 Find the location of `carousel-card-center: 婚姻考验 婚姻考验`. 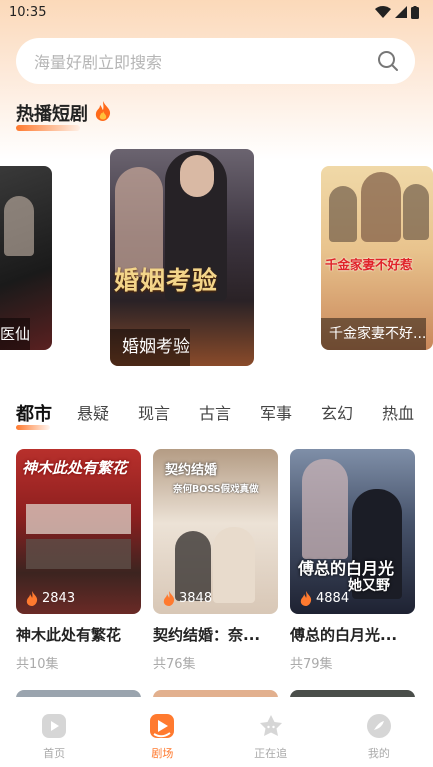

carousel-card-center: 婚姻考验 婚姻考验 is located at coordinates (182, 257).